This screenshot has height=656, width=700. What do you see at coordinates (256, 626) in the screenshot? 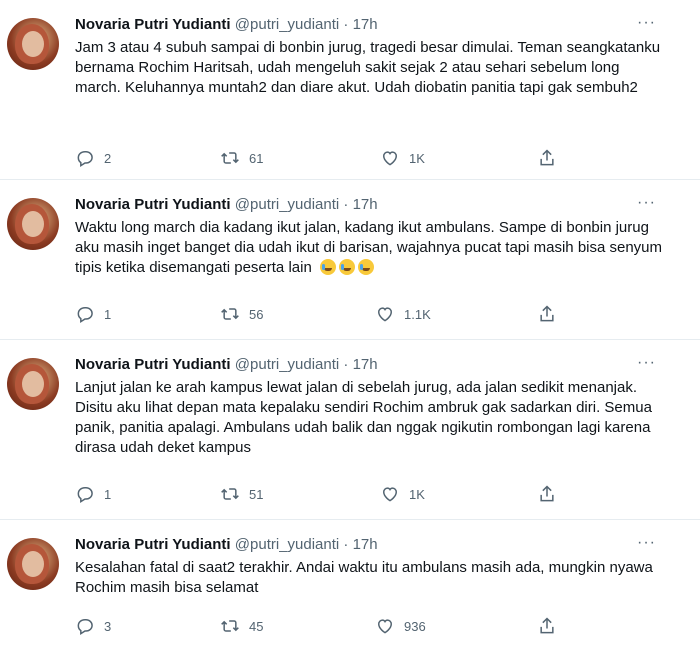
I see `retweet-count: 45` at bounding box center [256, 626].